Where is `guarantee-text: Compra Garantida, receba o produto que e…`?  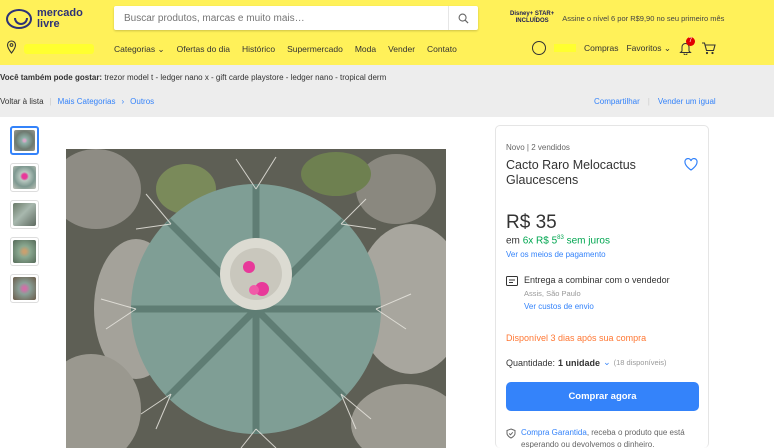
guarantee-text: Compra Garantida, receba o produto que e… is located at coordinates (603, 438).